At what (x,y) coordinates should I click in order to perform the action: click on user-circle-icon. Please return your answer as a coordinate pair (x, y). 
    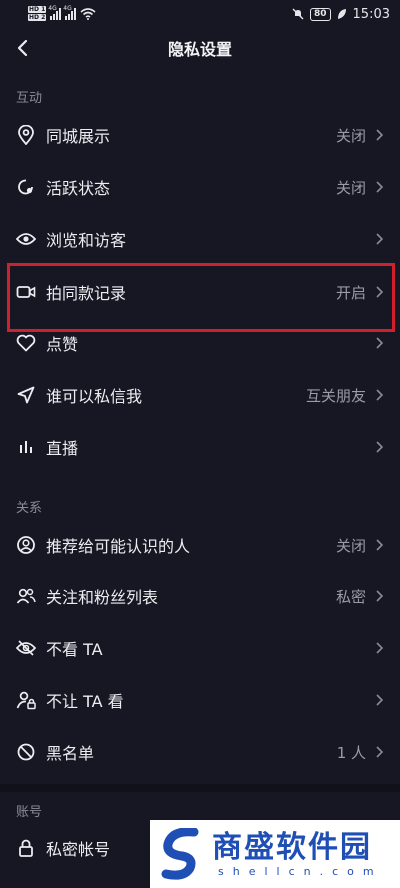
    Looking at the image, I should click on (26, 545).